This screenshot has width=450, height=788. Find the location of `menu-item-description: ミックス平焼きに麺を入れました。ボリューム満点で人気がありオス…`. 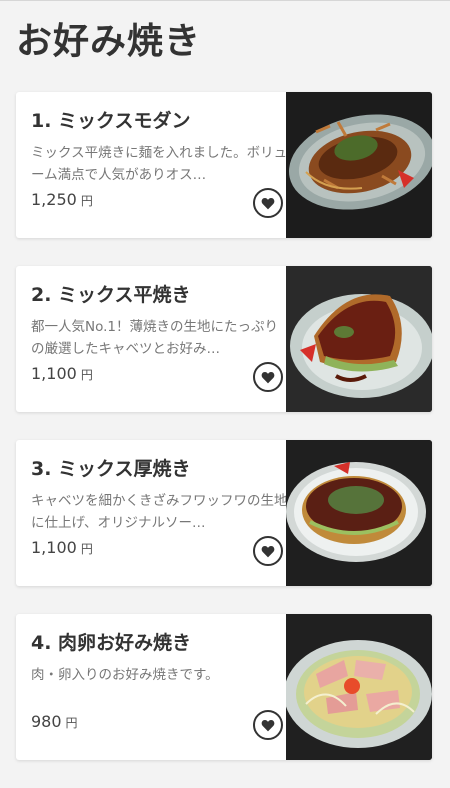

menu-item-description: ミックス平焼きに麺を入れました。ボリューム満点で人気がありオス… is located at coordinates (159, 164).